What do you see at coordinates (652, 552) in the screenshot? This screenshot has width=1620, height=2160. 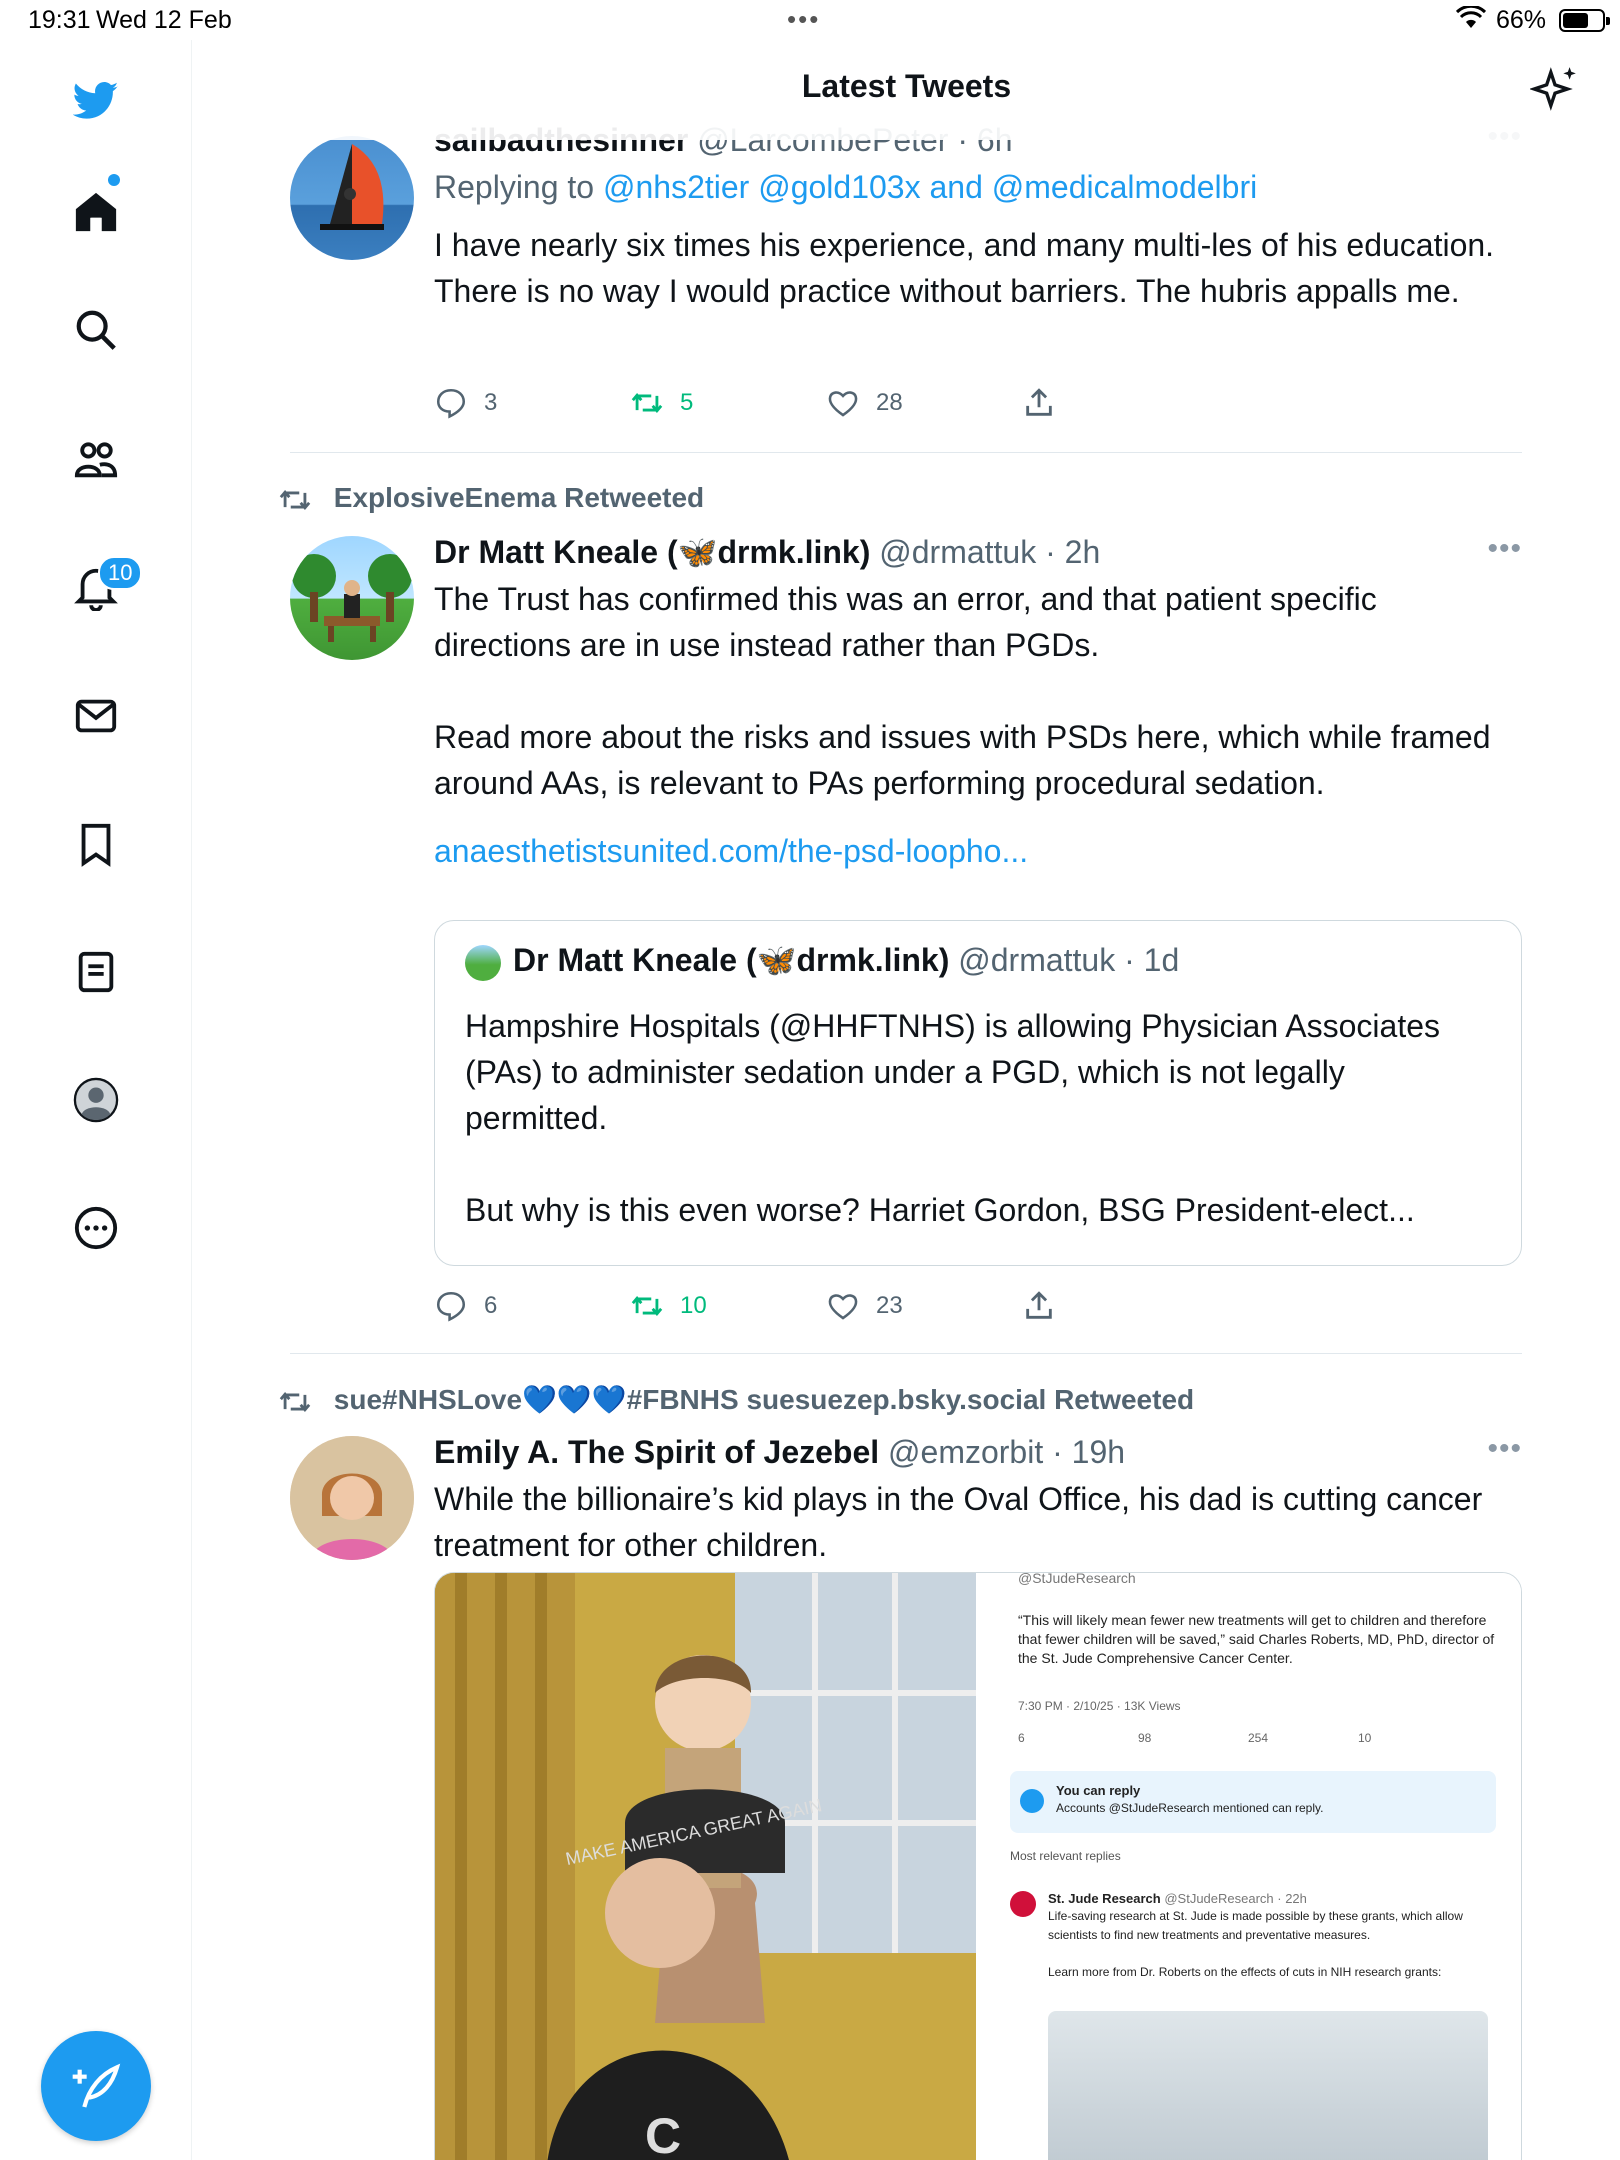 I see `author-name: Dr Matt Kneale (🦋drmk.link)` at bounding box center [652, 552].